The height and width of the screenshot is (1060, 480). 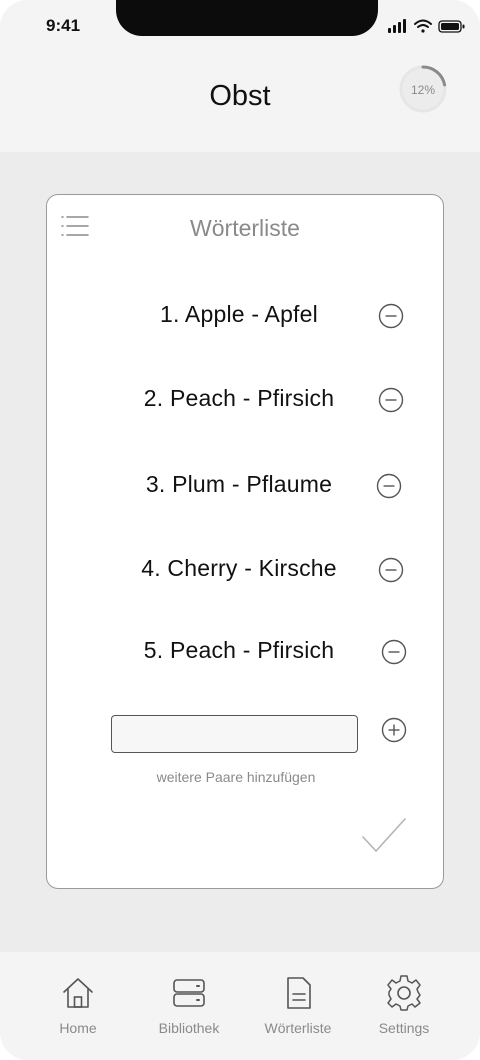 What do you see at coordinates (404, 993) in the screenshot?
I see `gear-icon` at bounding box center [404, 993].